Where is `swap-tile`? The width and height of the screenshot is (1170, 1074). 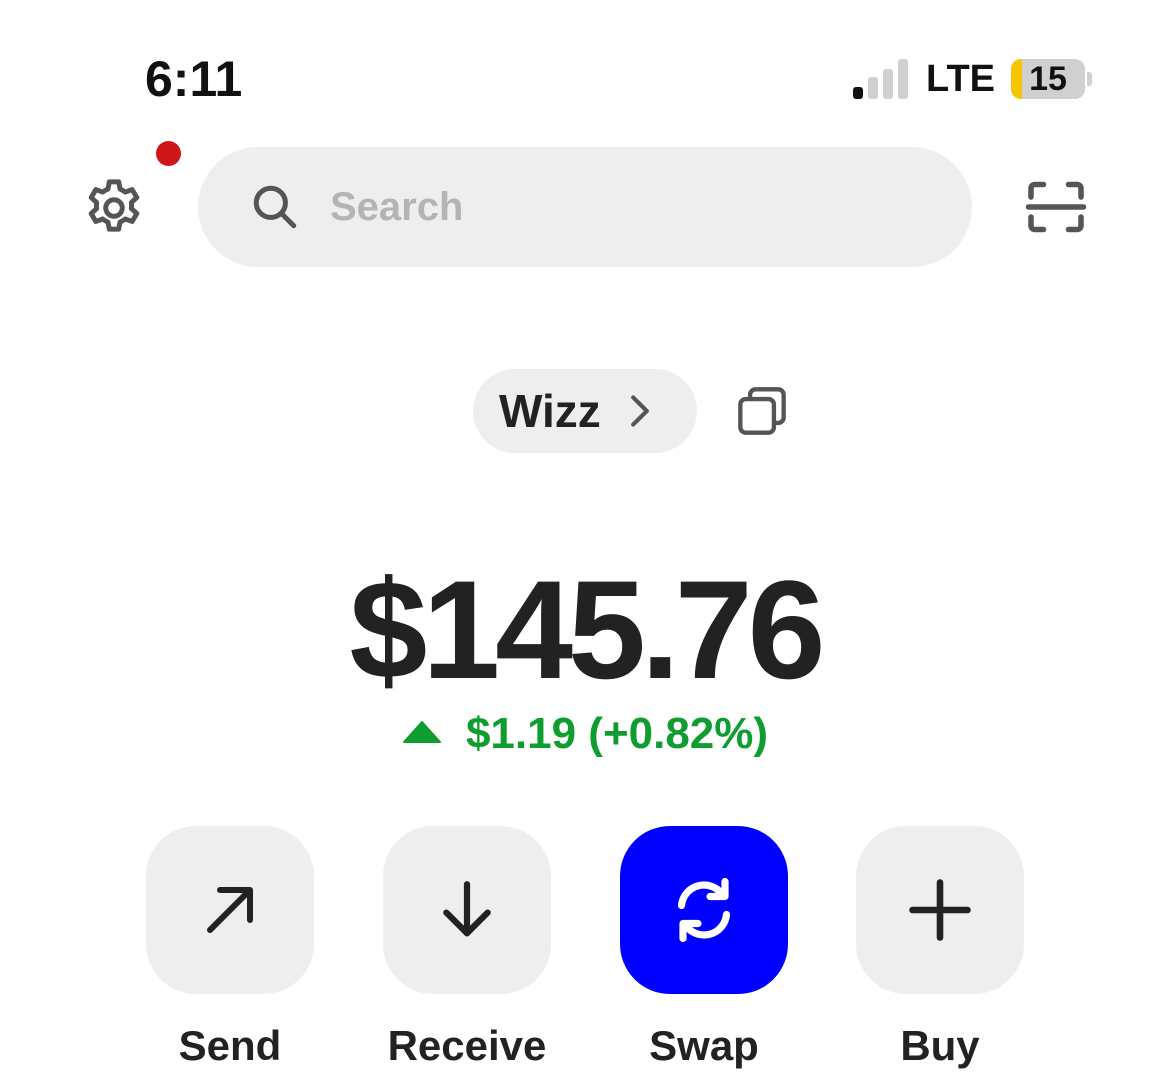
swap-tile is located at coordinates (704, 910).